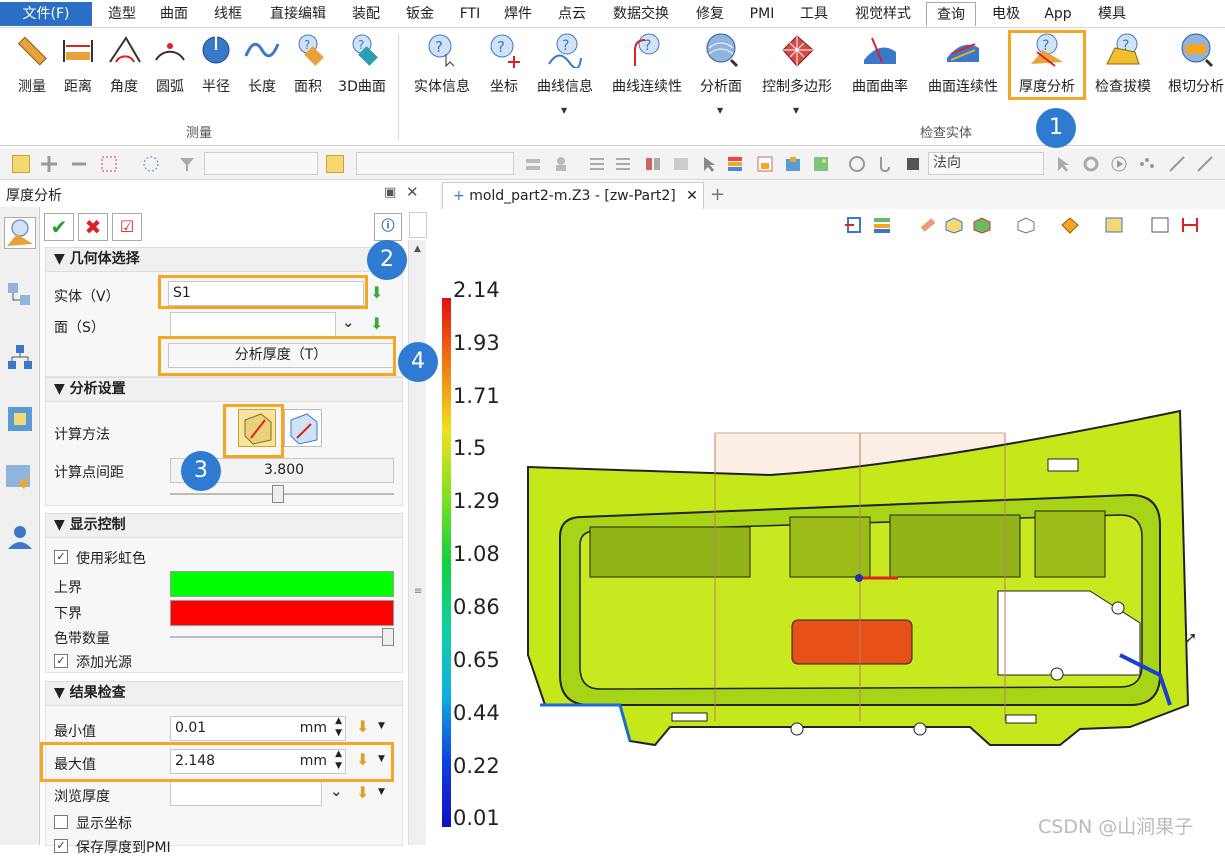 Image resolution: width=1225 pixels, height=857 pixels. Describe the element at coordinates (796, 110) in the screenshot. I see `control-polygon-dropdown-icon: ▼` at that location.